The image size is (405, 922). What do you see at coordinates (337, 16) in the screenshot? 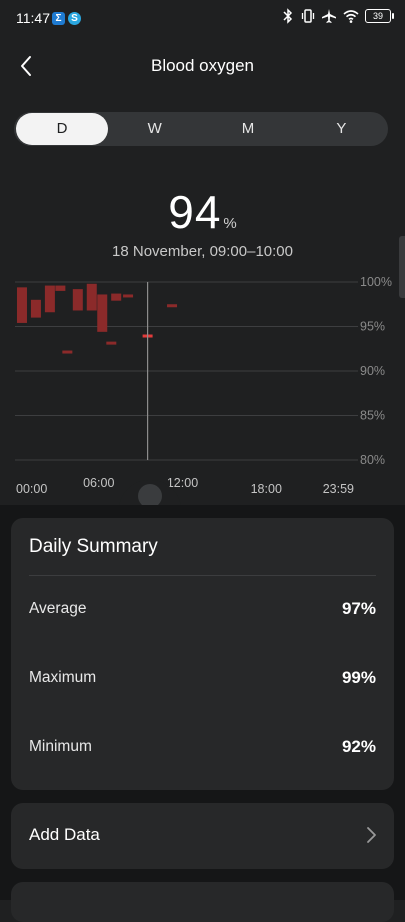
I see `status-icons: 39` at bounding box center [337, 16].